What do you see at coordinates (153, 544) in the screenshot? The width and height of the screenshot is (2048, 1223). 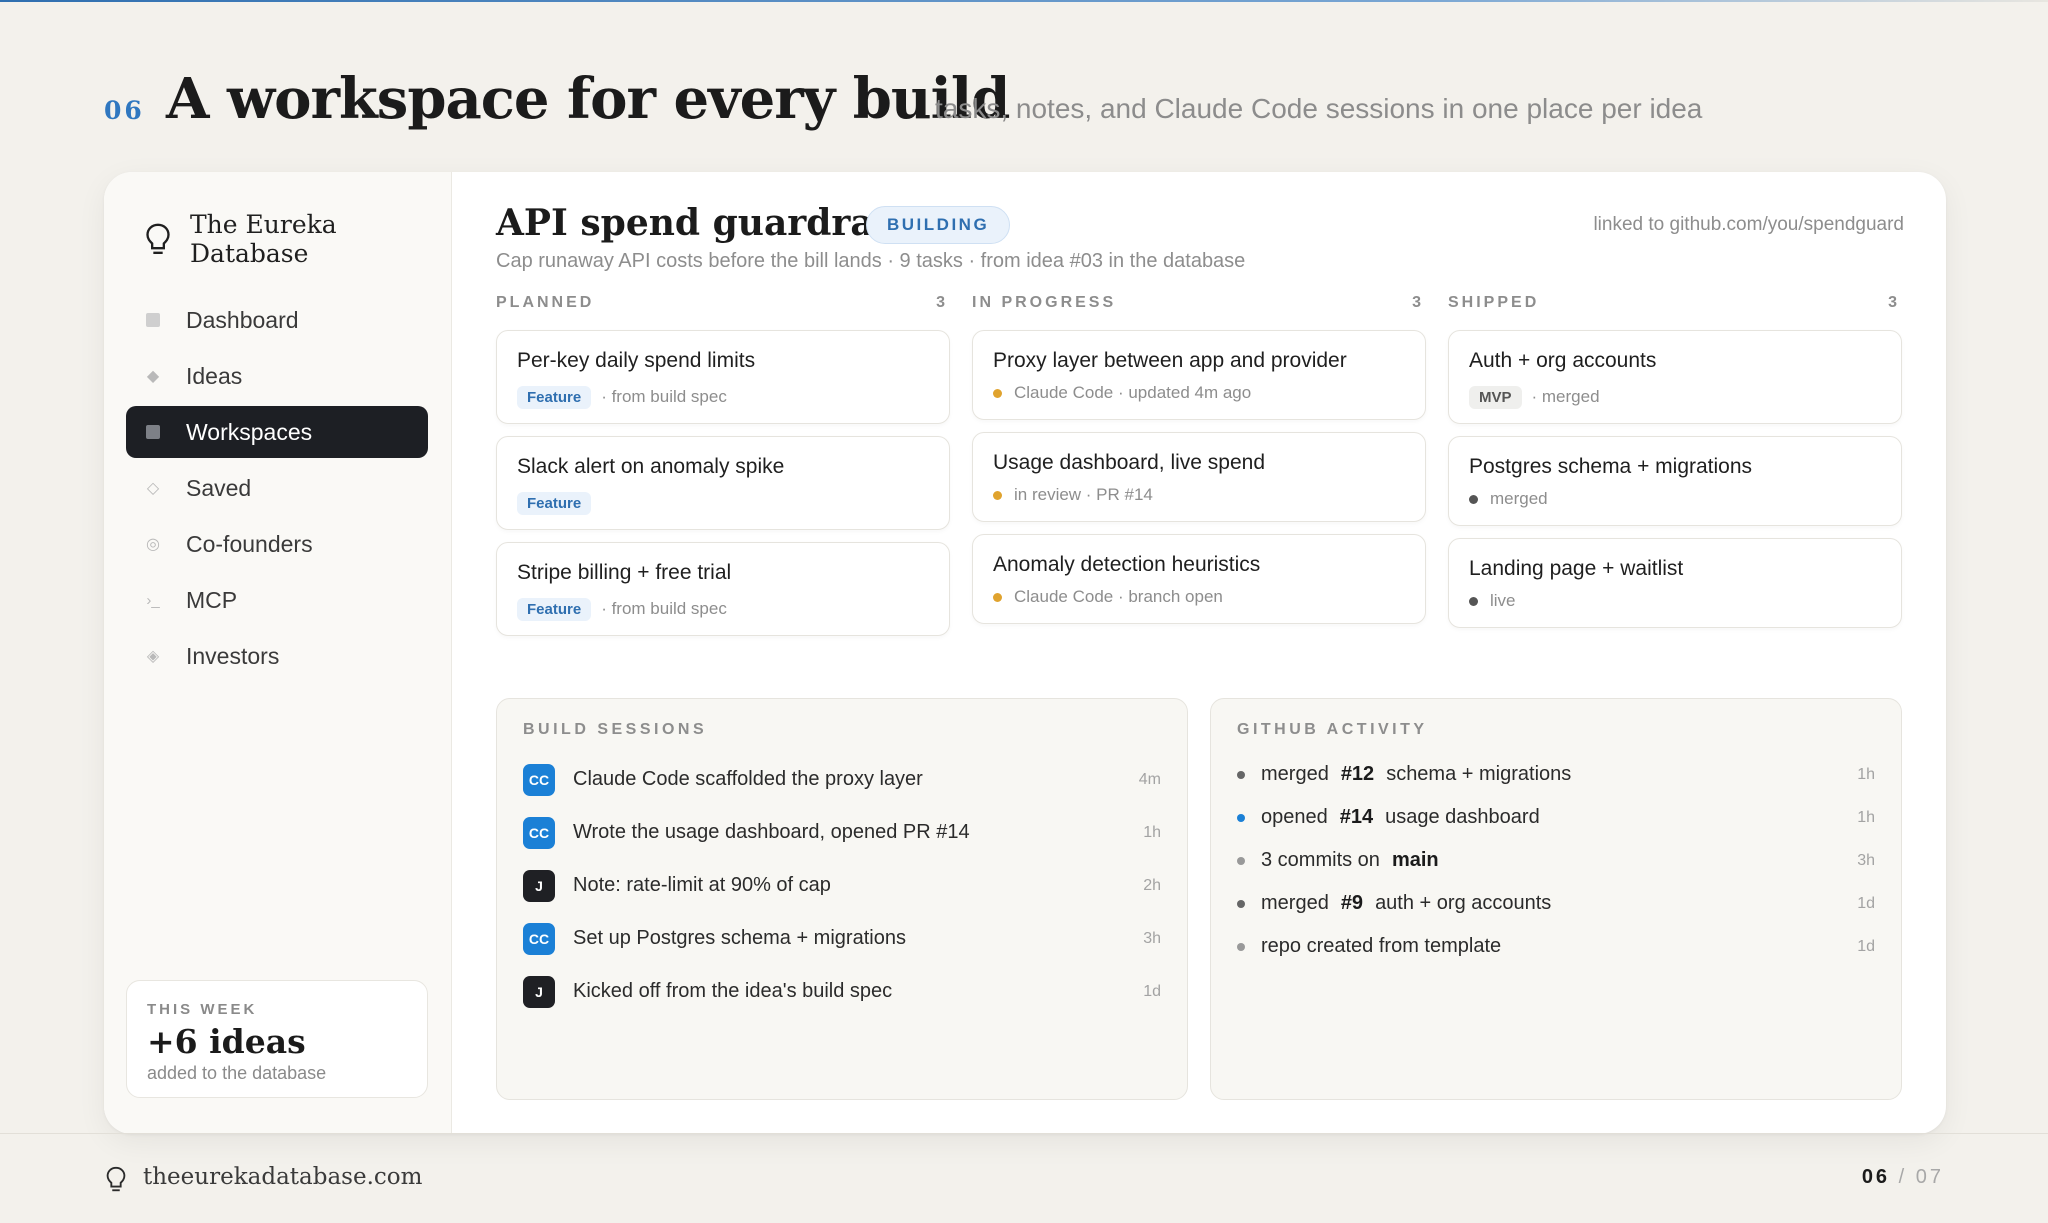 I see `circle-icon: ◎` at bounding box center [153, 544].